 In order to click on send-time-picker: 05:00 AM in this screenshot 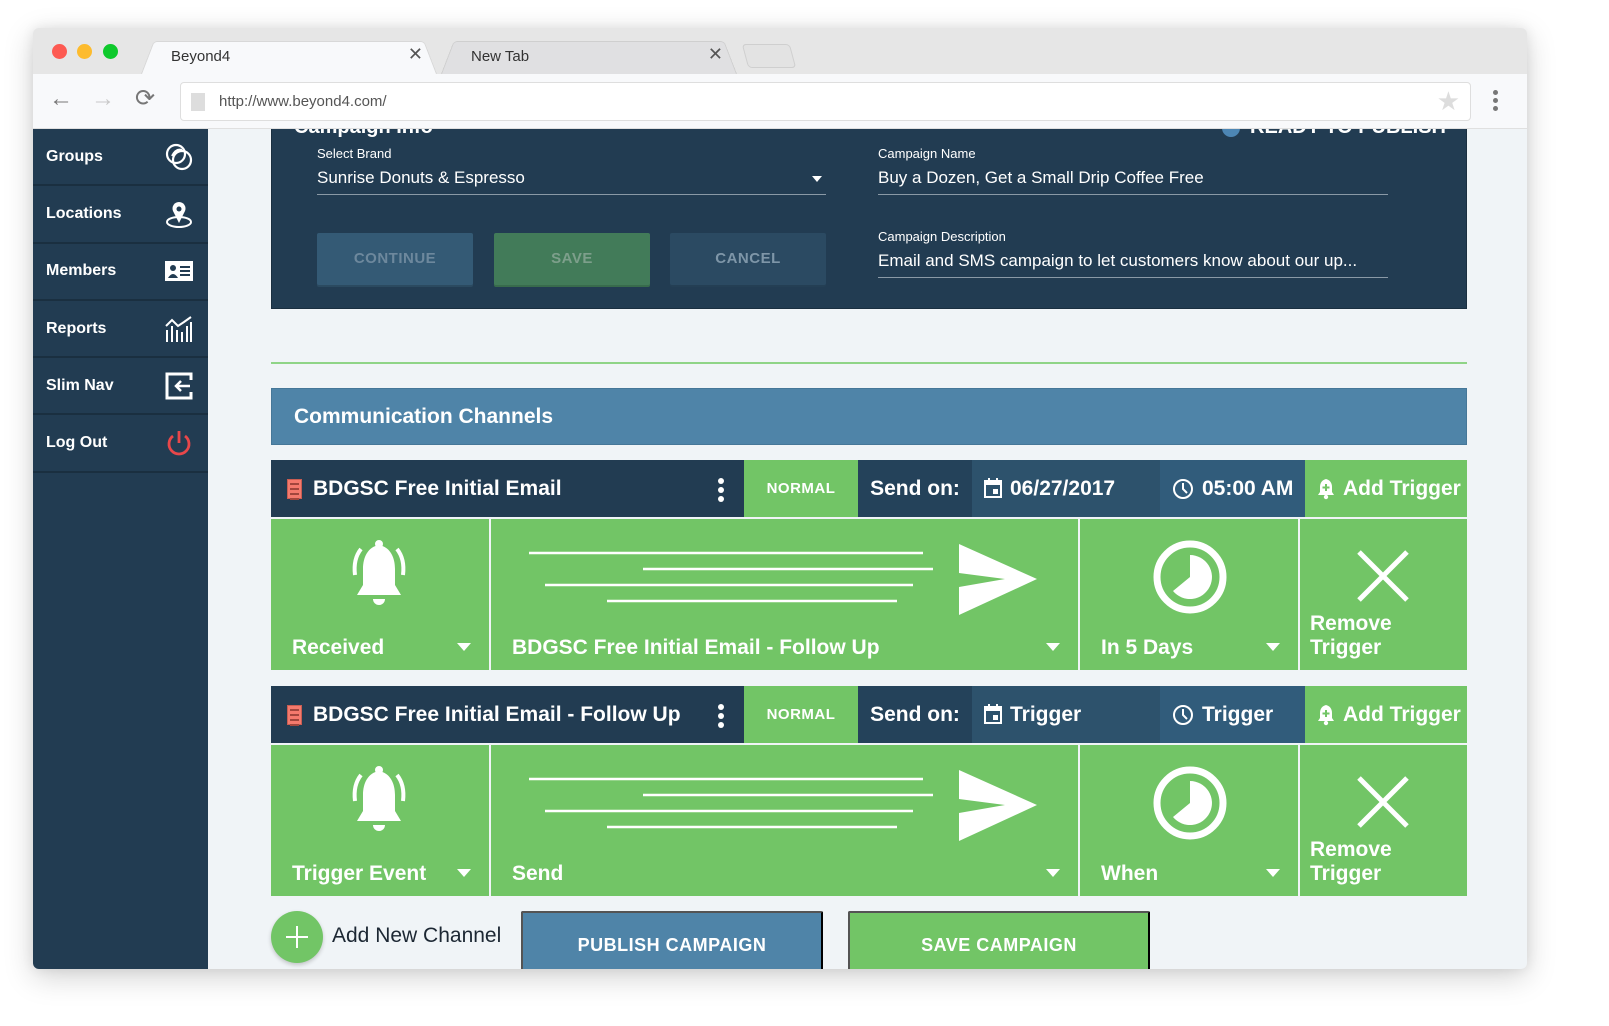, I will do `click(1232, 488)`.